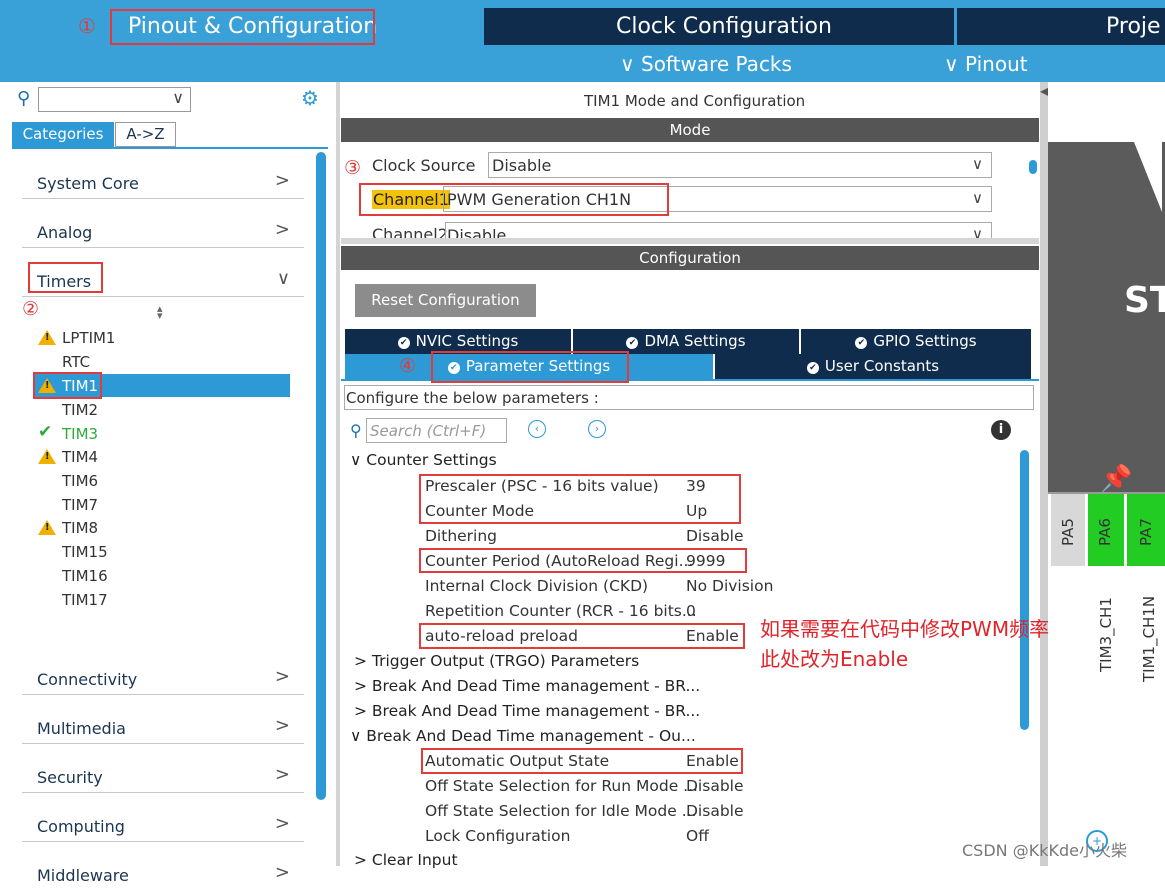  I want to click on info-icon: i, so click(1001, 430).